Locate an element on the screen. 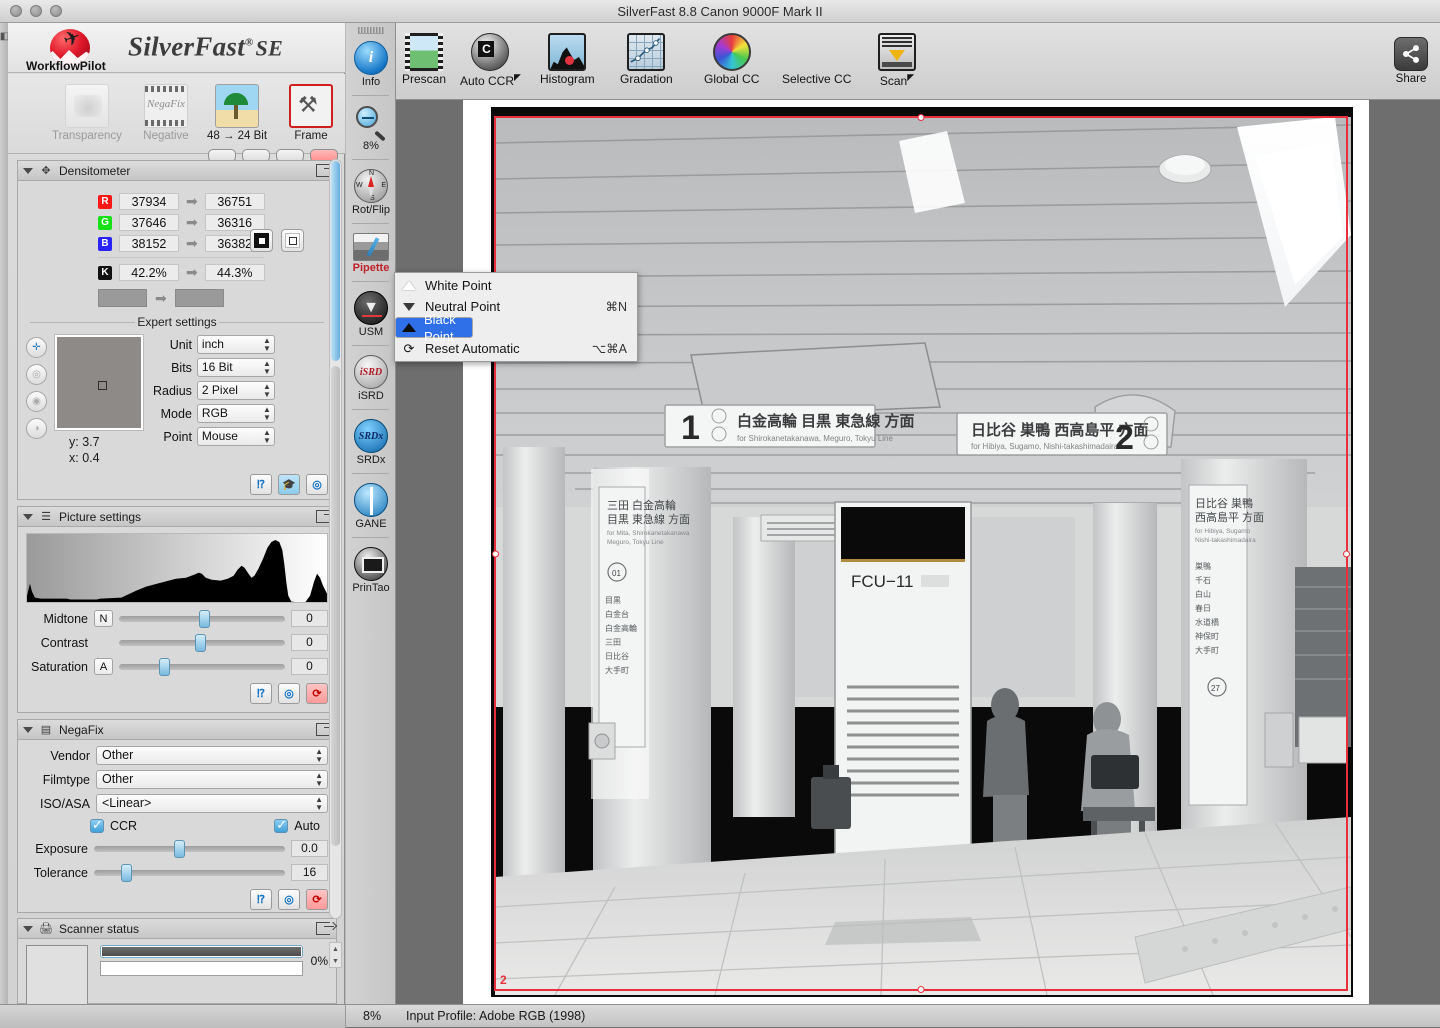 The width and height of the screenshot is (1440, 1028). exposure-track is located at coordinates (189, 848).